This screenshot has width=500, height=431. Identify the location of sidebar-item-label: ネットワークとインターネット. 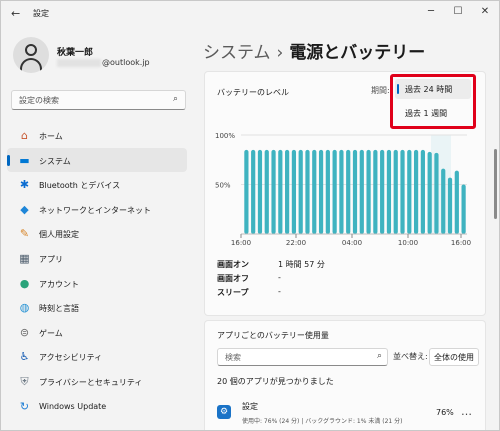
(95, 210).